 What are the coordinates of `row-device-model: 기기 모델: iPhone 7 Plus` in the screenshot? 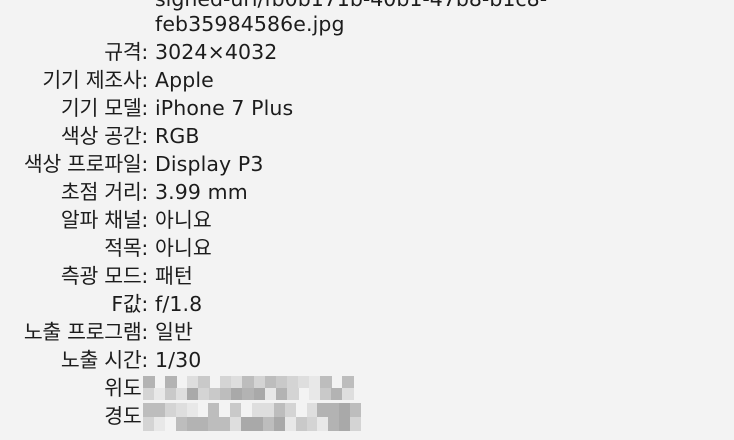 It's located at (367, 108).